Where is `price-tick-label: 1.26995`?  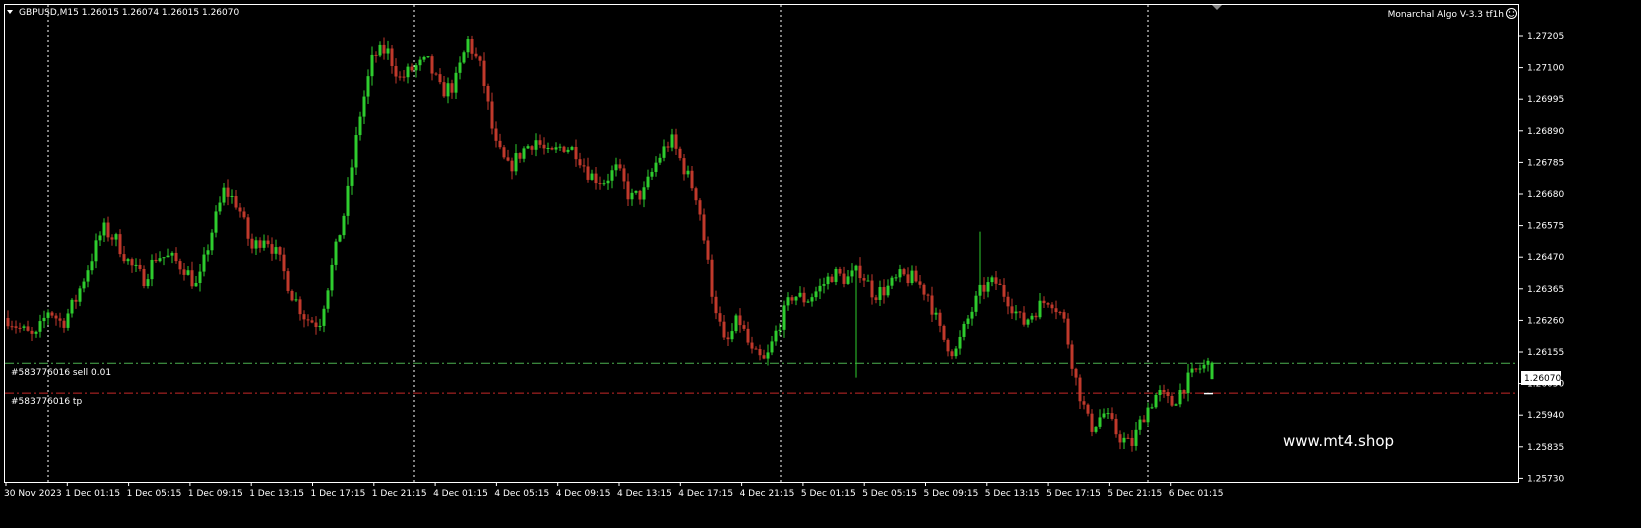 price-tick-label: 1.26995 is located at coordinates (1545, 100).